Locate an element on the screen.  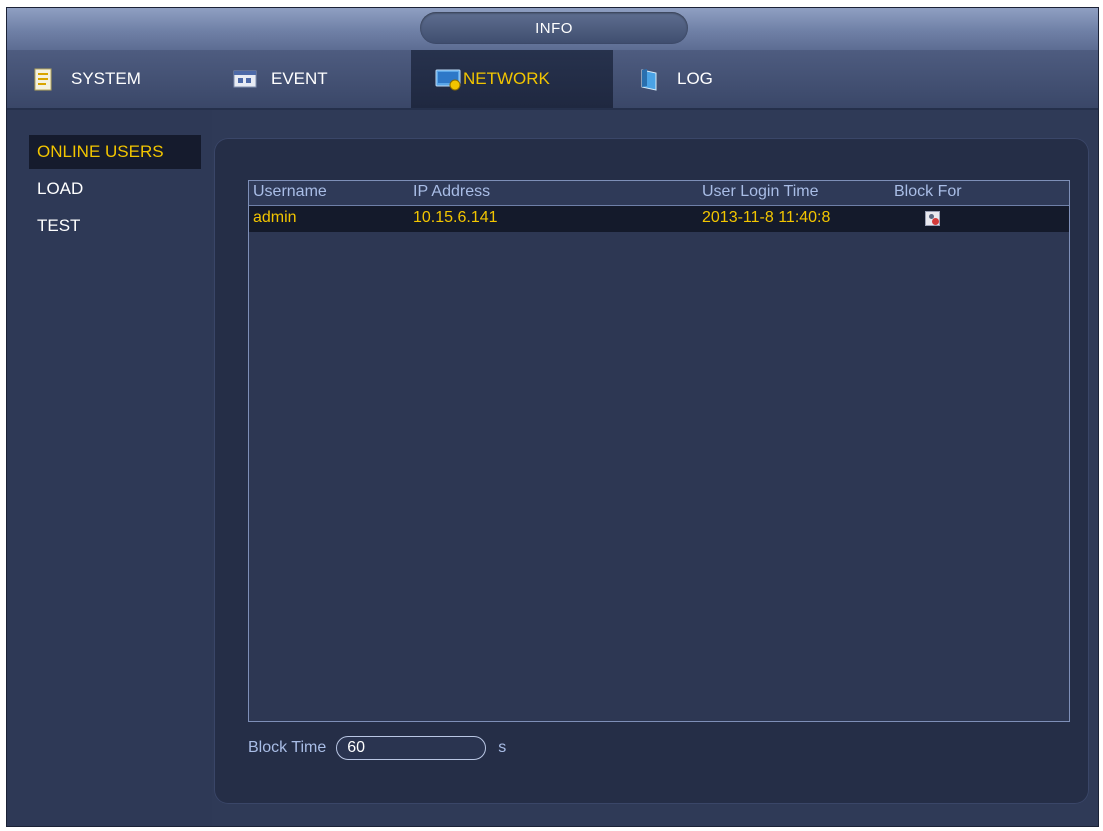
block-time-label: Block Time is located at coordinates (287, 747).